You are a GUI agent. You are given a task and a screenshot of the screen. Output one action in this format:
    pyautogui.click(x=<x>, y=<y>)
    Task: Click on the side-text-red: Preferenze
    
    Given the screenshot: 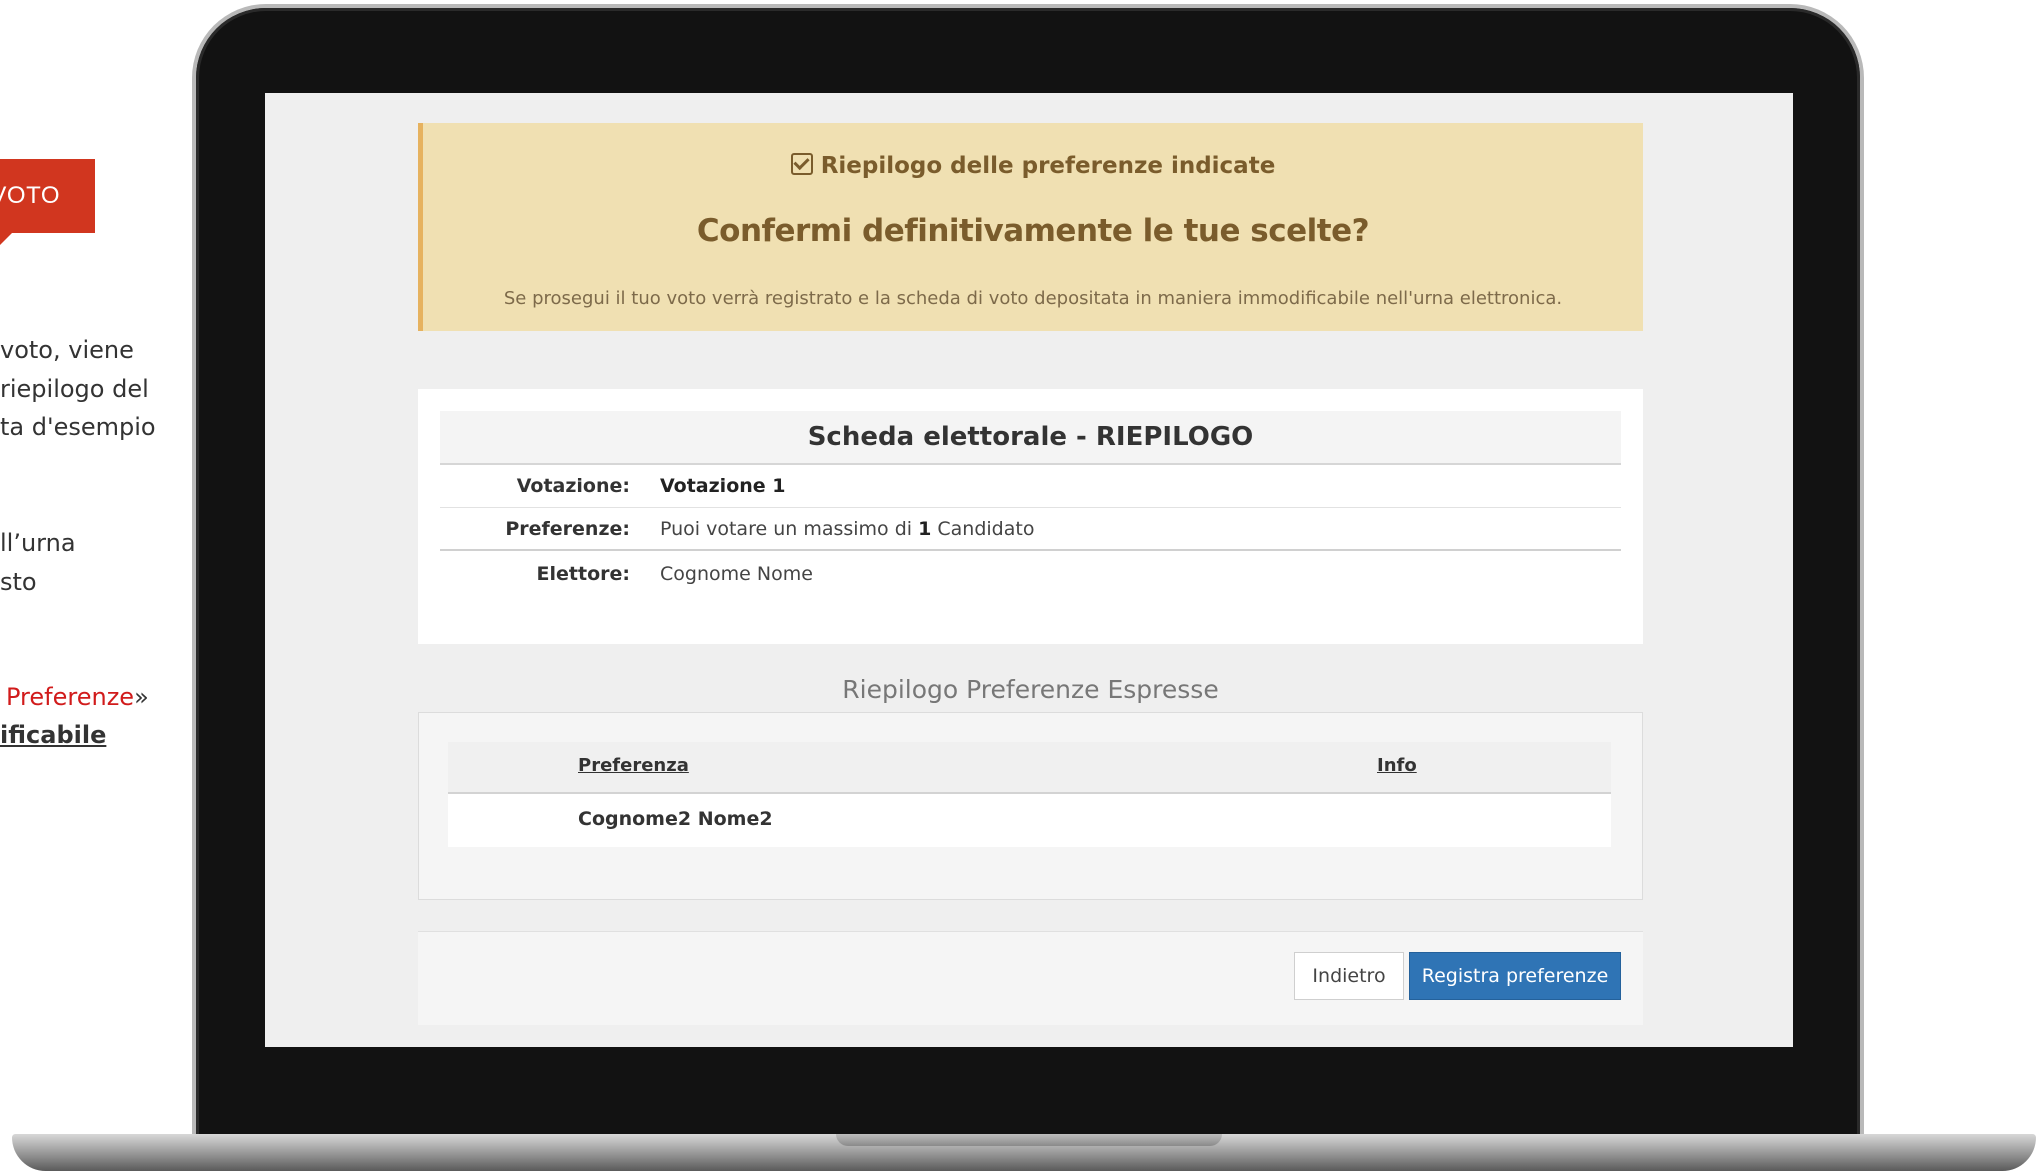 What is the action you would take?
    pyautogui.click(x=70, y=697)
    